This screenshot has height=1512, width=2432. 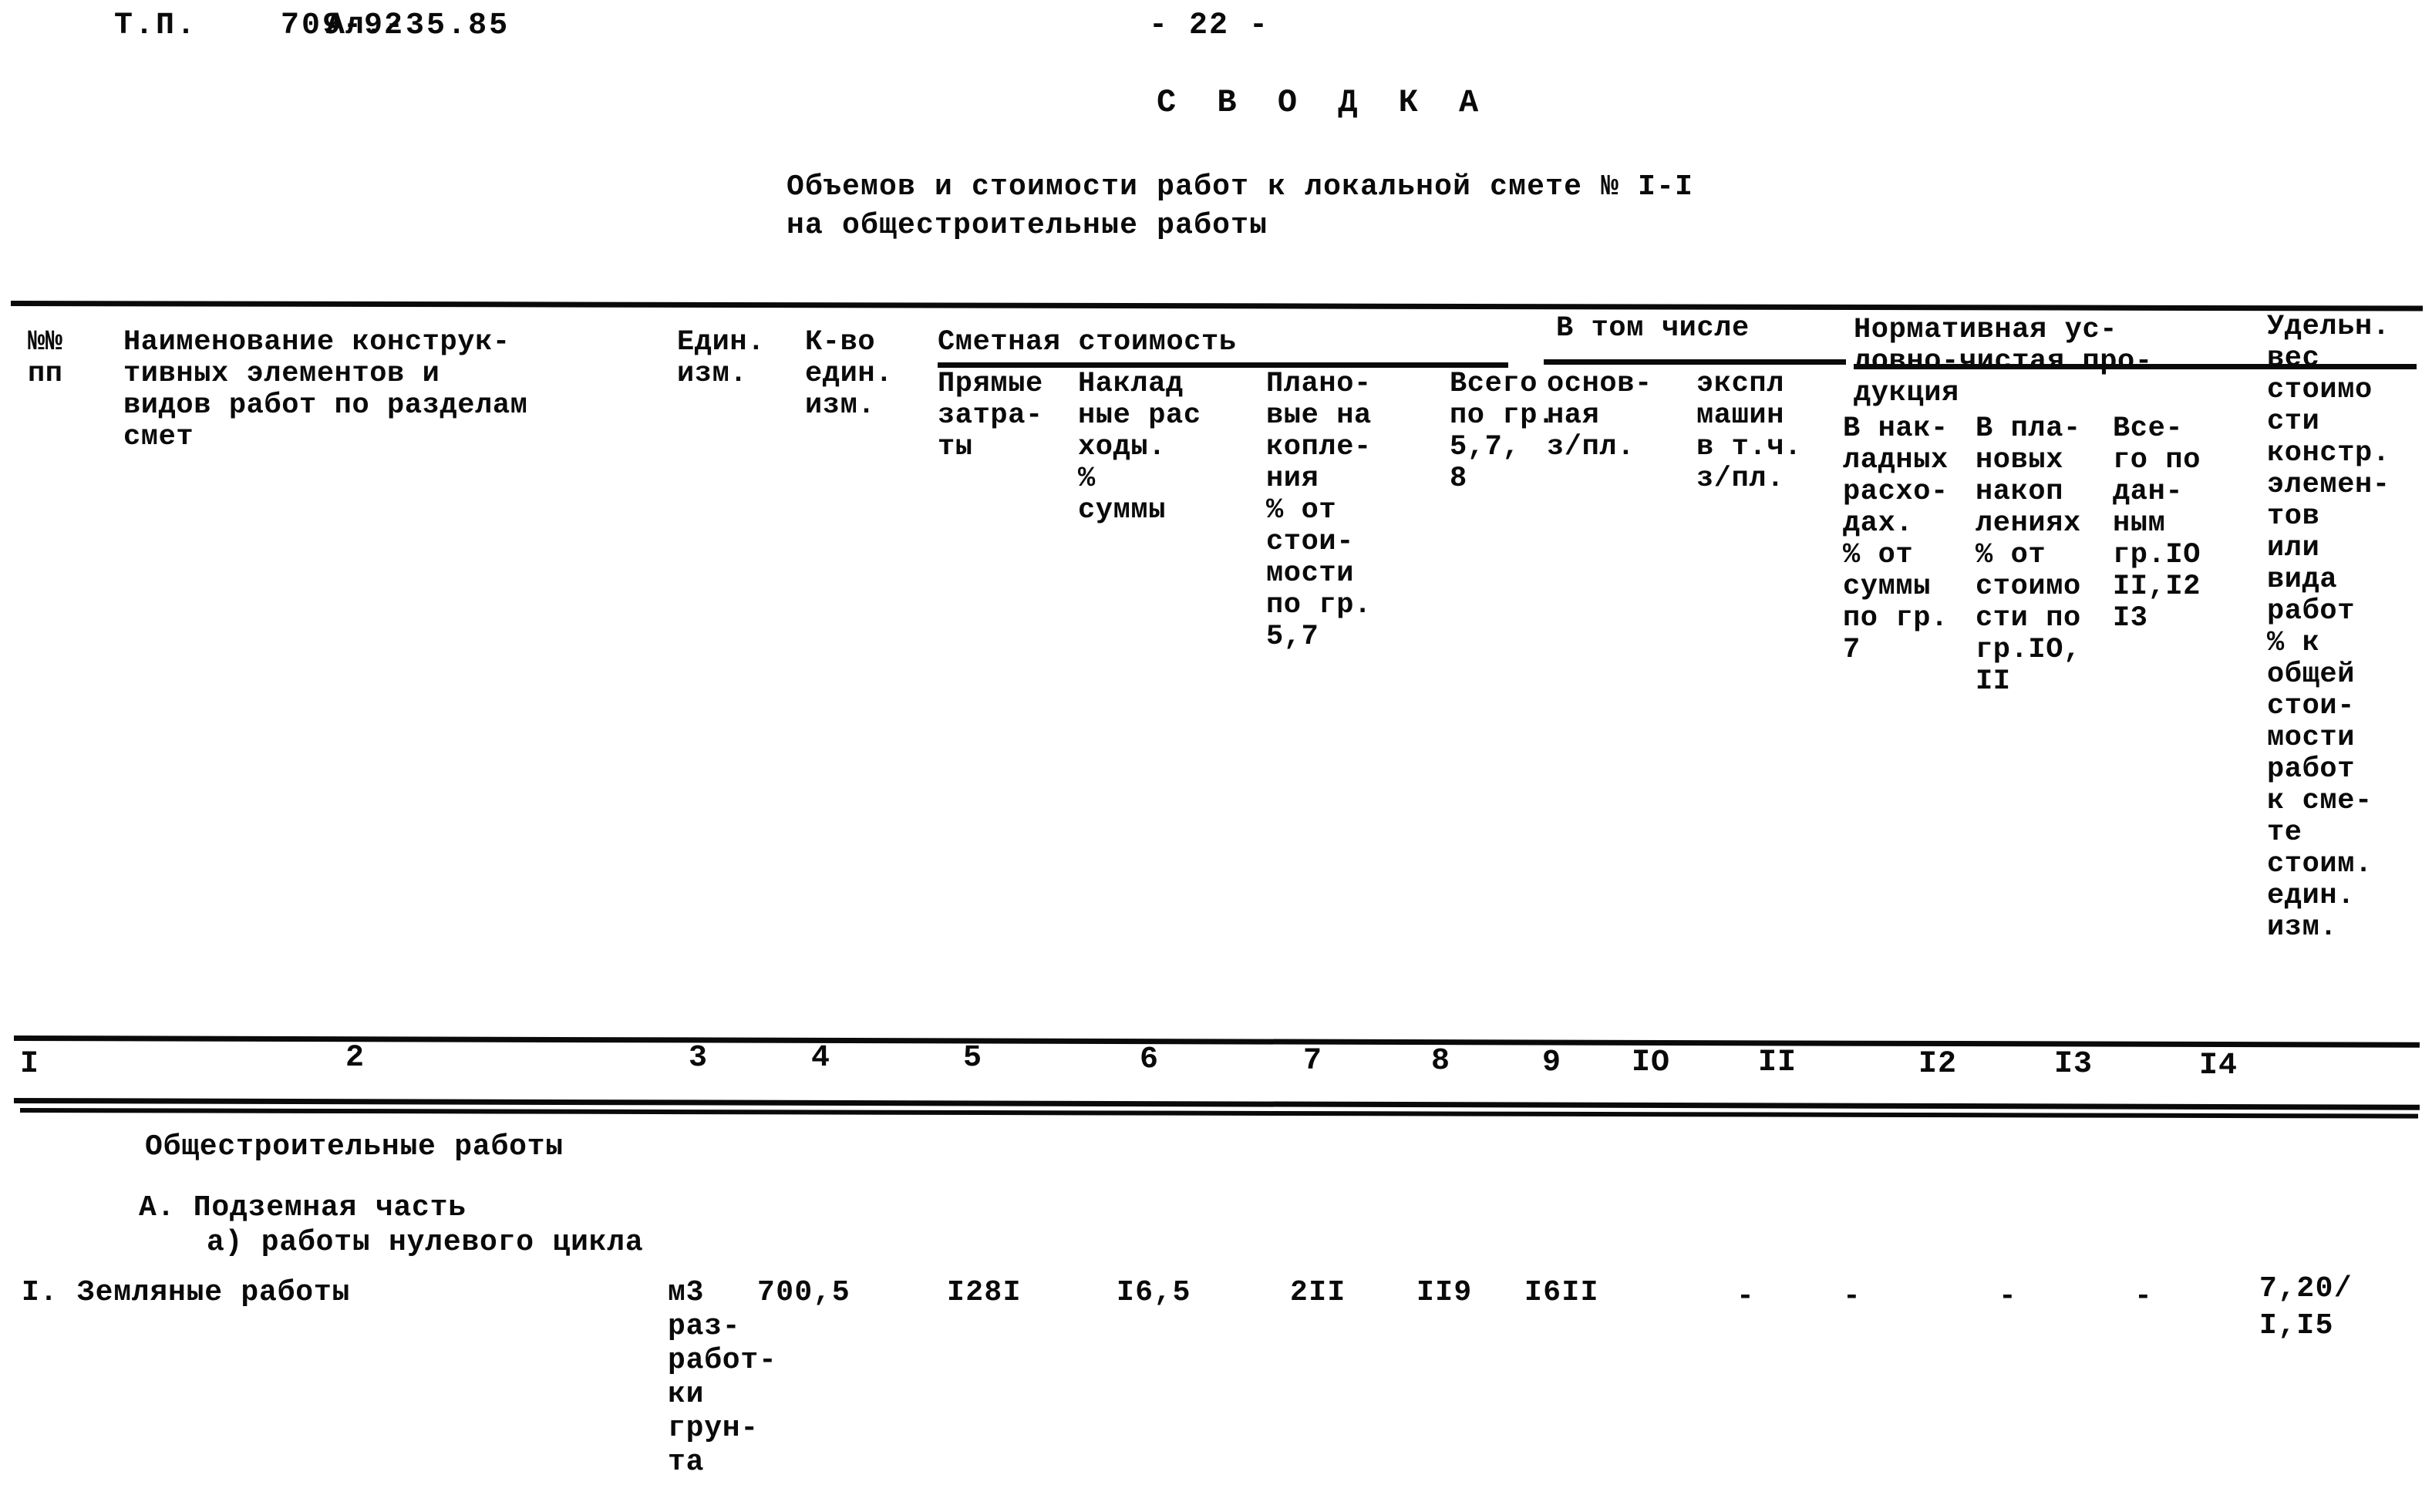 What do you see at coordinates (30, 1064) in the screenshot?
I see `column-number-1: I` at bounding box center [30, 1064].